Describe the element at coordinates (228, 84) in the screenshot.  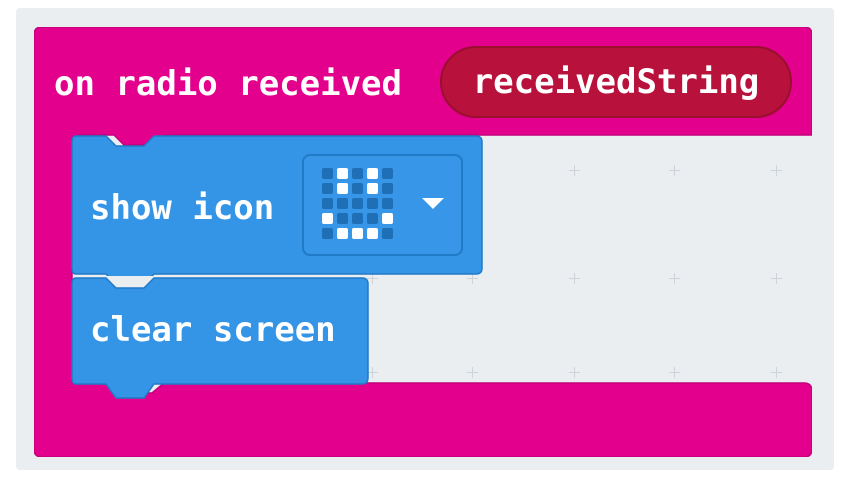
I see `event-block-label: on radio received` at that location.